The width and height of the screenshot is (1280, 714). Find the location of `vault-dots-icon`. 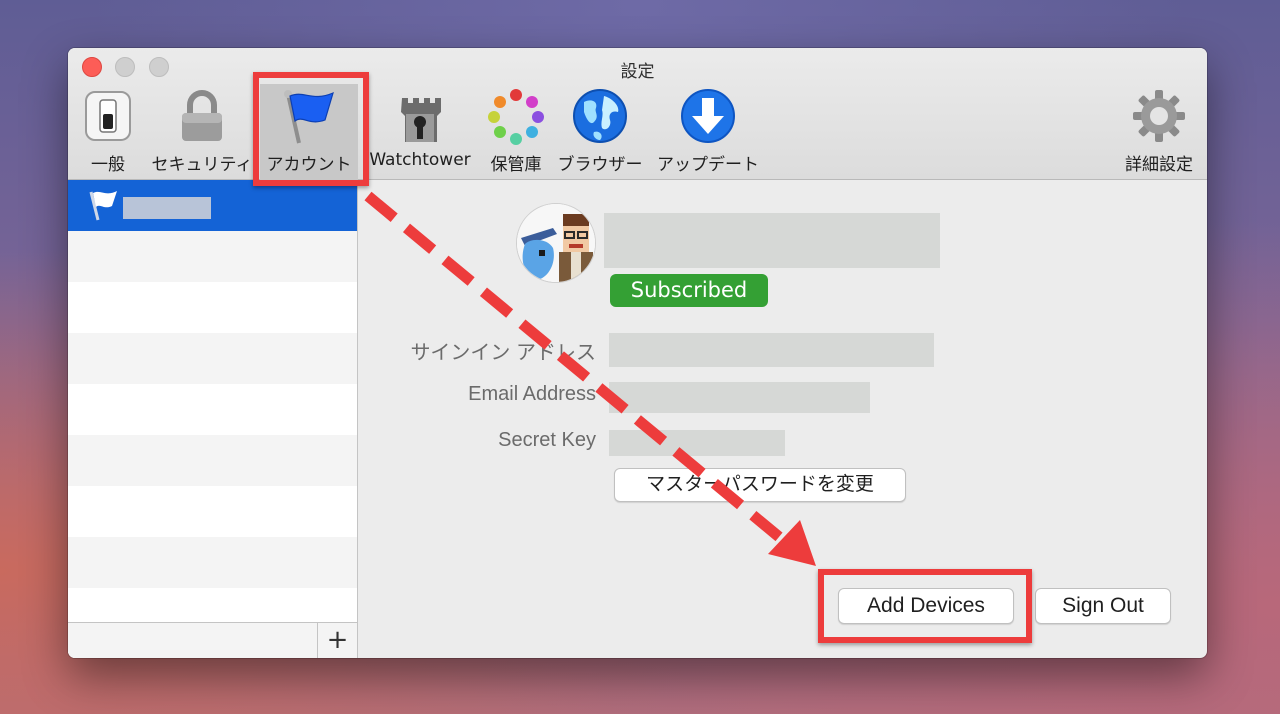

vault-dots-icon is located at coordinates (516, 117).